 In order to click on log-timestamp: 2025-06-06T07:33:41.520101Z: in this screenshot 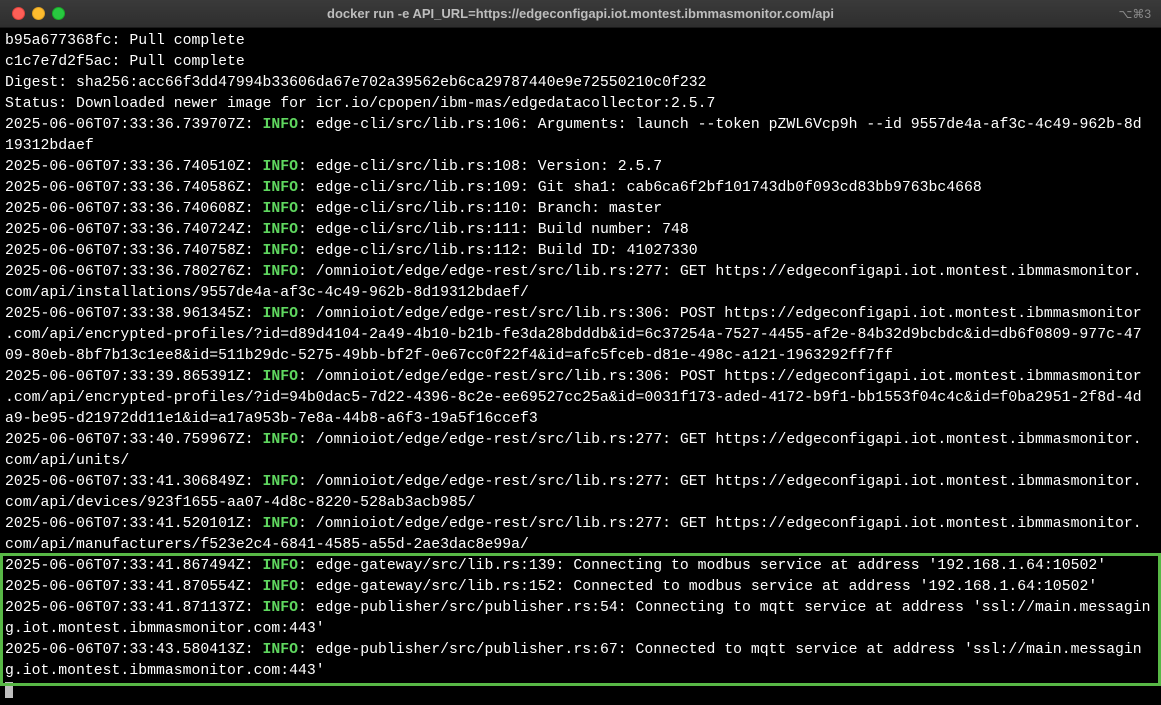, I will do `click(134, 524)`.